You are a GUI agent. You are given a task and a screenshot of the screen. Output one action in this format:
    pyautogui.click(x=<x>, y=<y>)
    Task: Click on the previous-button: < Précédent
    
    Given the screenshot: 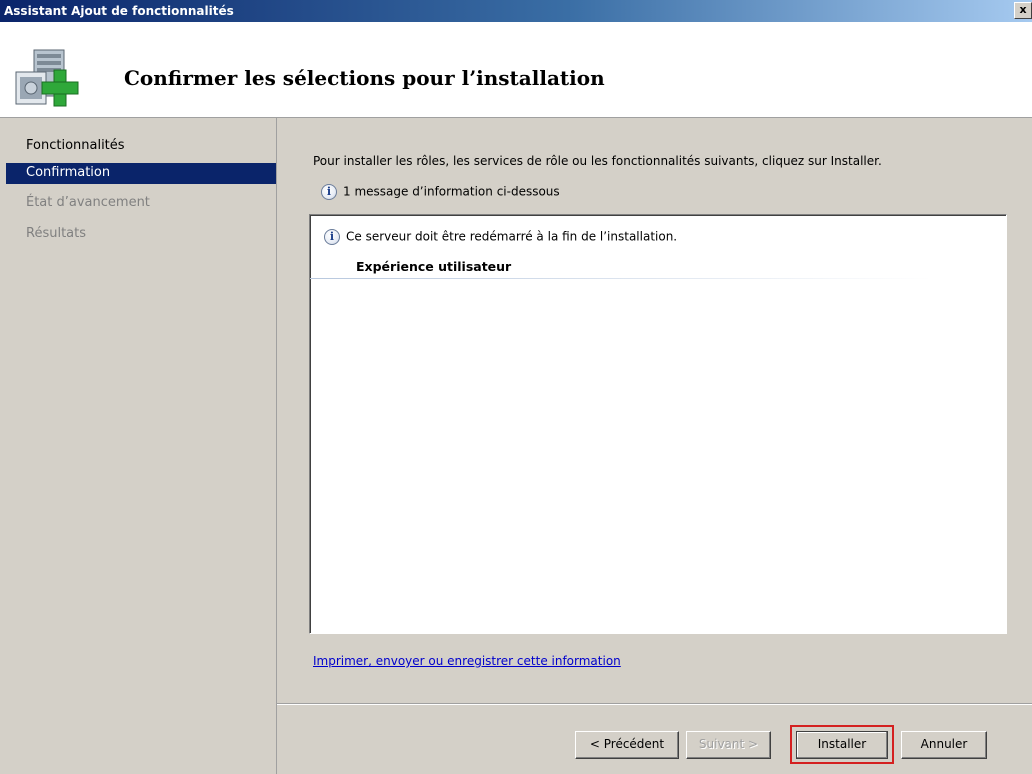 What is the action you would take?
    pyautogui.click(x=627, y=745)
    